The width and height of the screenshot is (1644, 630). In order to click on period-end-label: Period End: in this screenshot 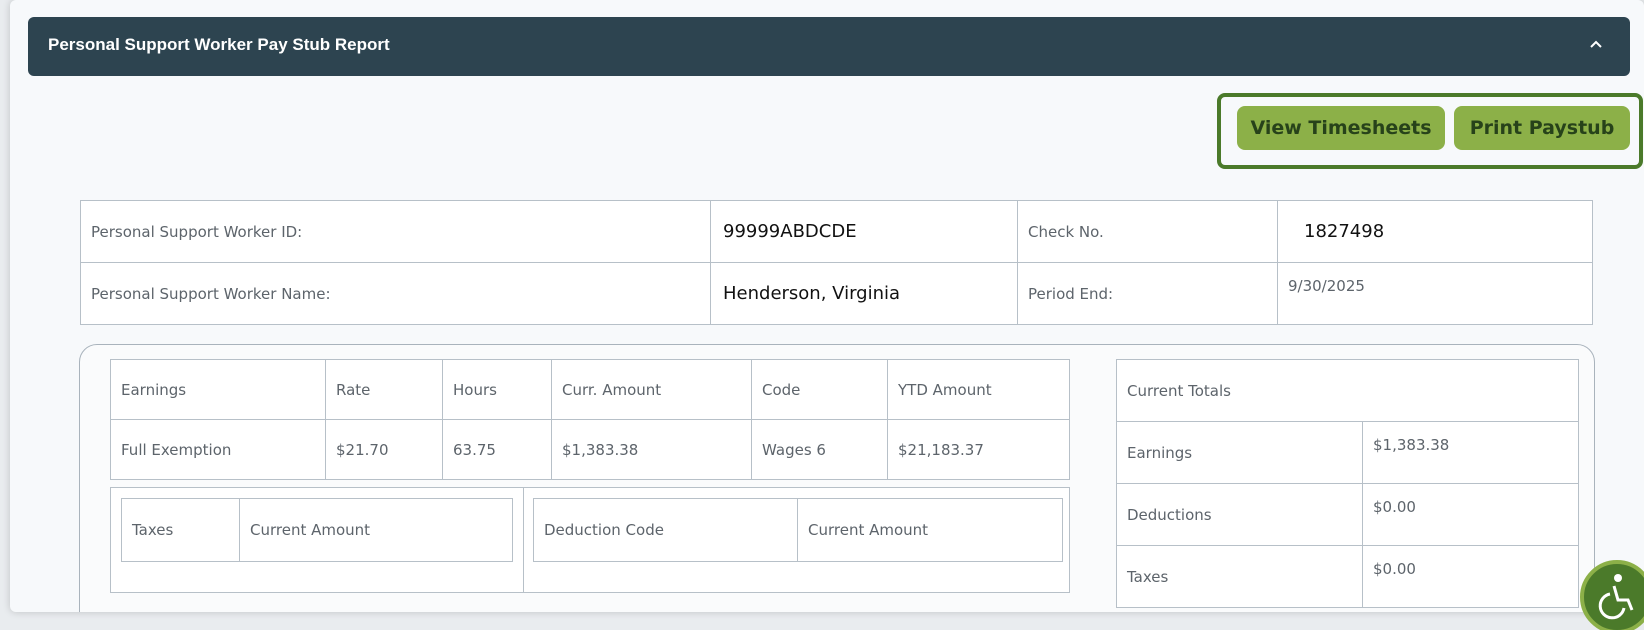, I will do `click(1147, 293)`.